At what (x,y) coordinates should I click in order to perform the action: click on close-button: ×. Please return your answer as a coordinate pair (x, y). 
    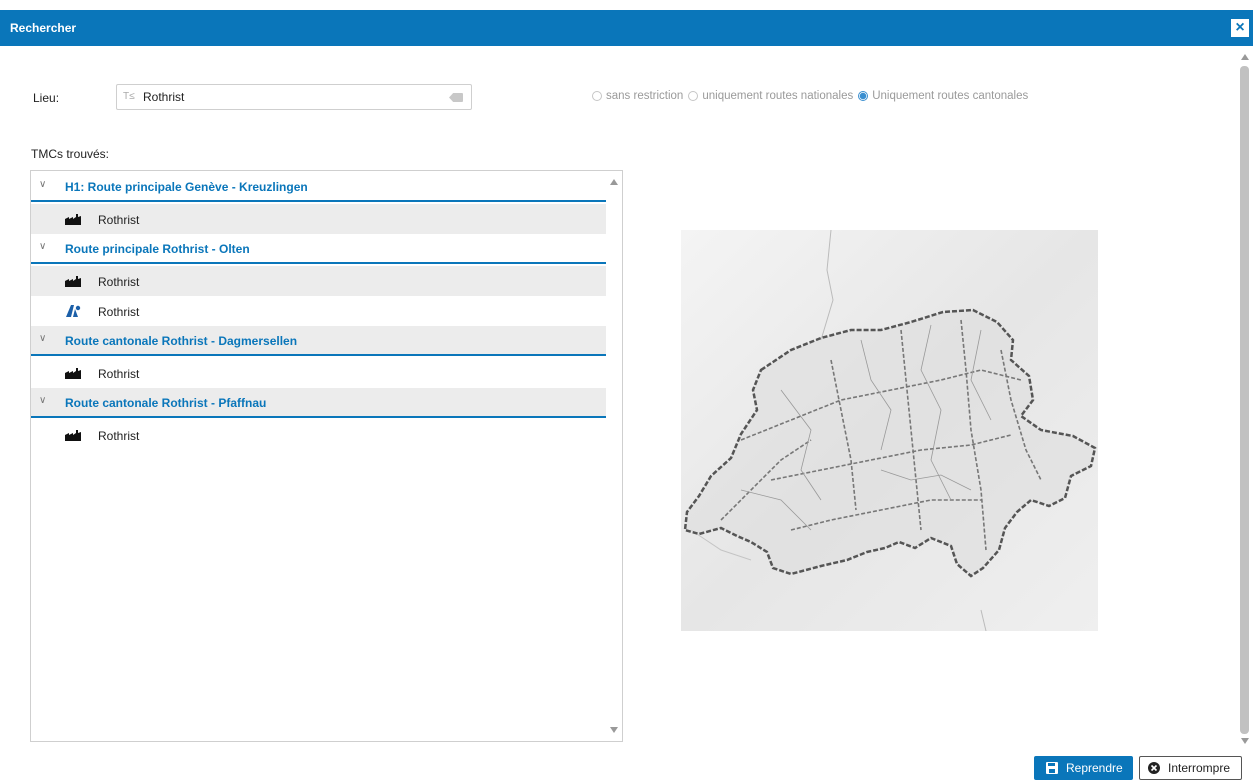
    Looking at the image, I should click on (1240, 28).